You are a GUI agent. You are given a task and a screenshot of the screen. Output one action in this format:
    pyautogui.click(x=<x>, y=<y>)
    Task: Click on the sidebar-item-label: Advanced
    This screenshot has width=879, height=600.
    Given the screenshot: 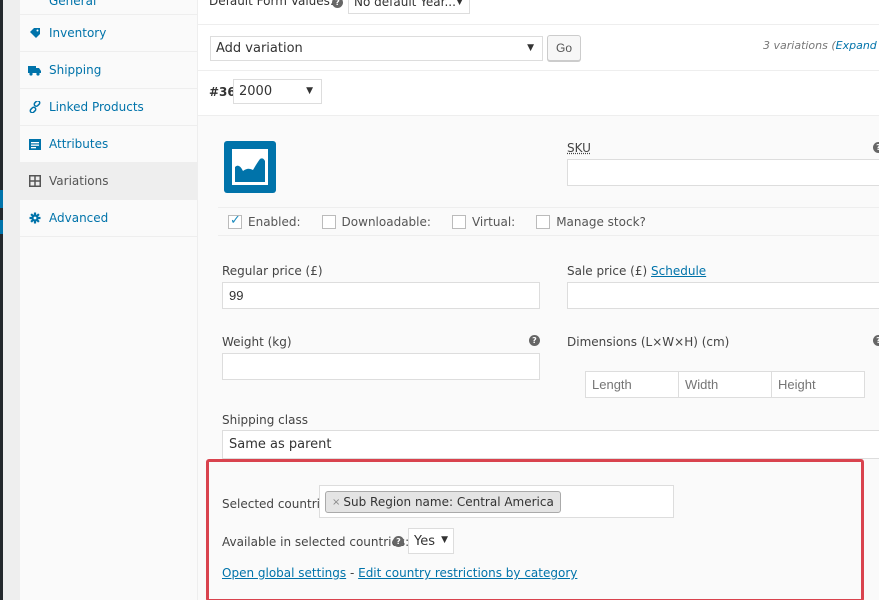 What is the action you would take?
    pyautogui.click(x=79, y=218)
    